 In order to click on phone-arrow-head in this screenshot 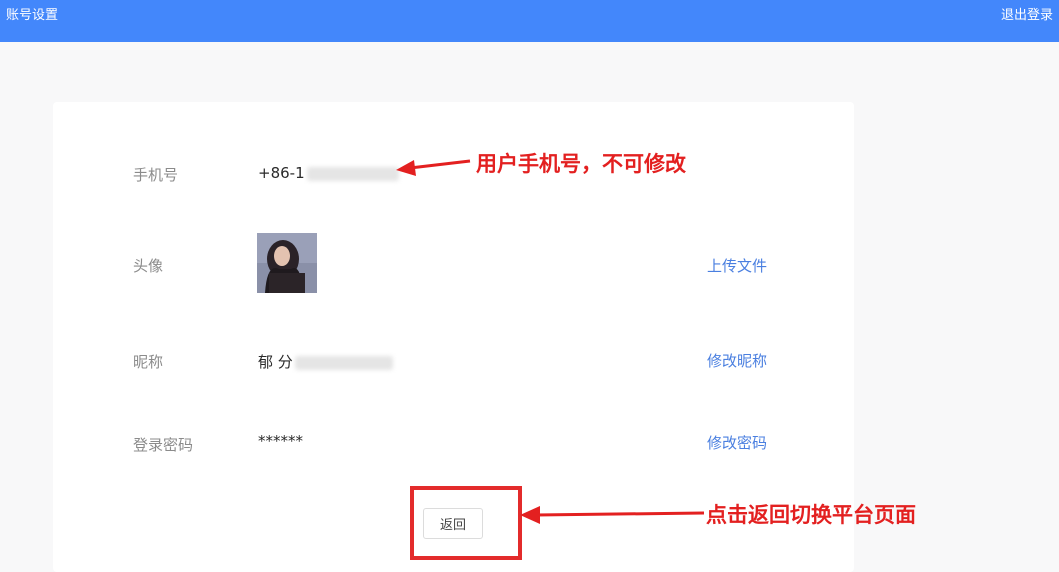, I will do `click(406, 168)`.